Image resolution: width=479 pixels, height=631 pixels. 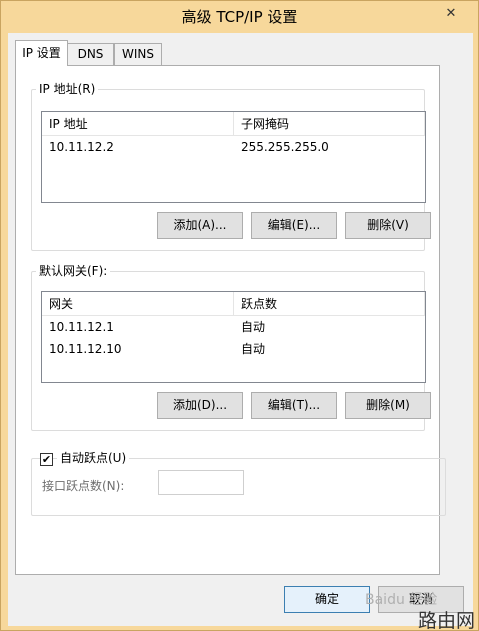 I want to click on subnet-mask-cell: 255.255.255.0, so click(x=329, y=147).